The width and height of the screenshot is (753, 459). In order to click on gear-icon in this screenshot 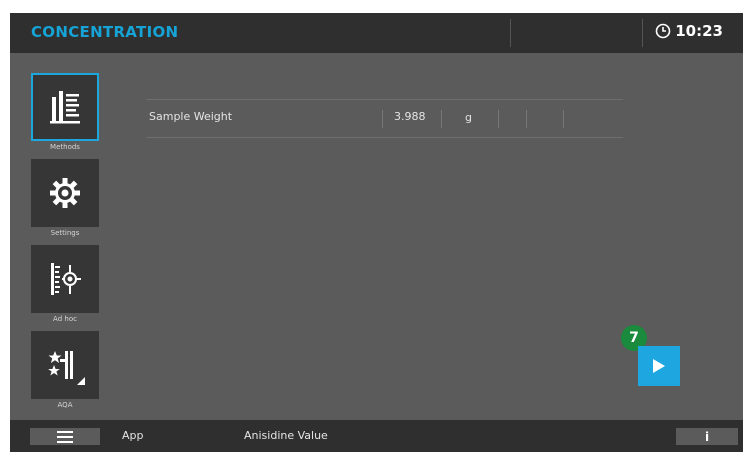, I will do `click(65, 193)`.